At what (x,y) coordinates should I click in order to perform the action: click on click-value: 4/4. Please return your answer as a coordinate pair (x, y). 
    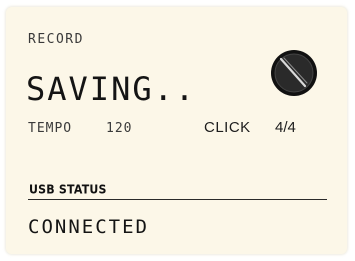
    Looking at the image, I should click on (285, 127).